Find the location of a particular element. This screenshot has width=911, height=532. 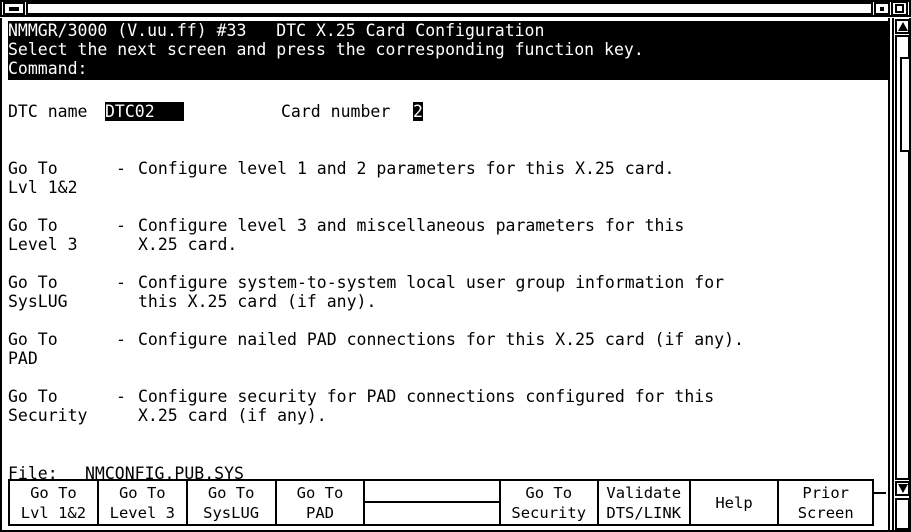

minimize-button is located at coordinates (882, 8).